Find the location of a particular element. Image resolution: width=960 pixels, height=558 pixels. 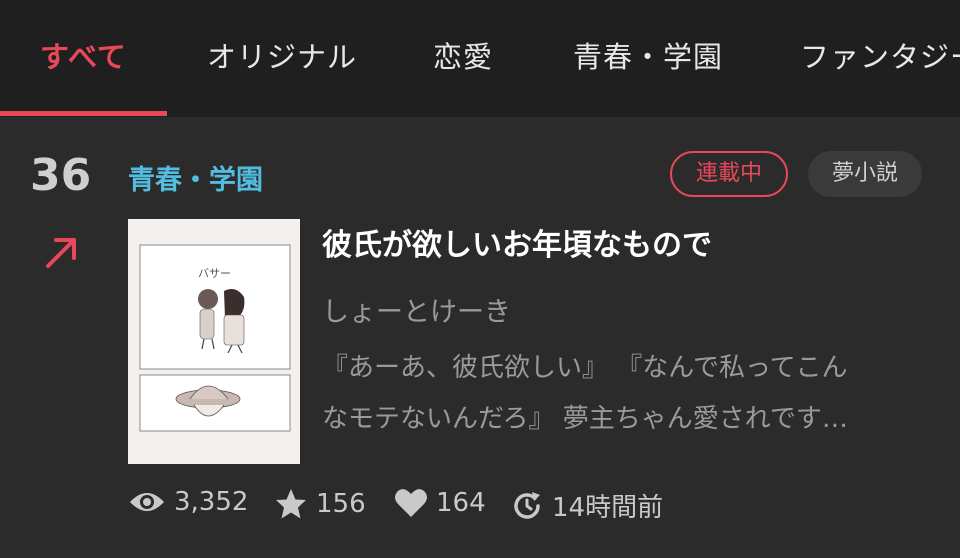

thumbnail-sfx-text: バサー is located at coordinates (214, 273).